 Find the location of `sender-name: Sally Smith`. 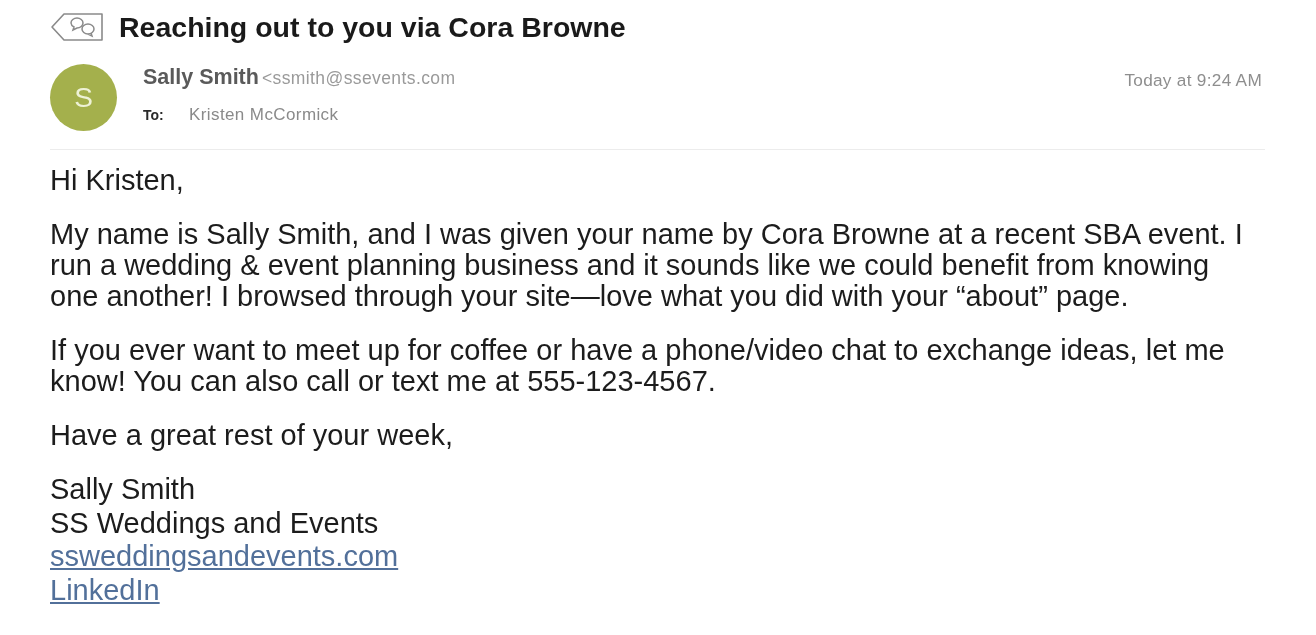

sender-name: Sally Smith is located at coordinates (201, 77).